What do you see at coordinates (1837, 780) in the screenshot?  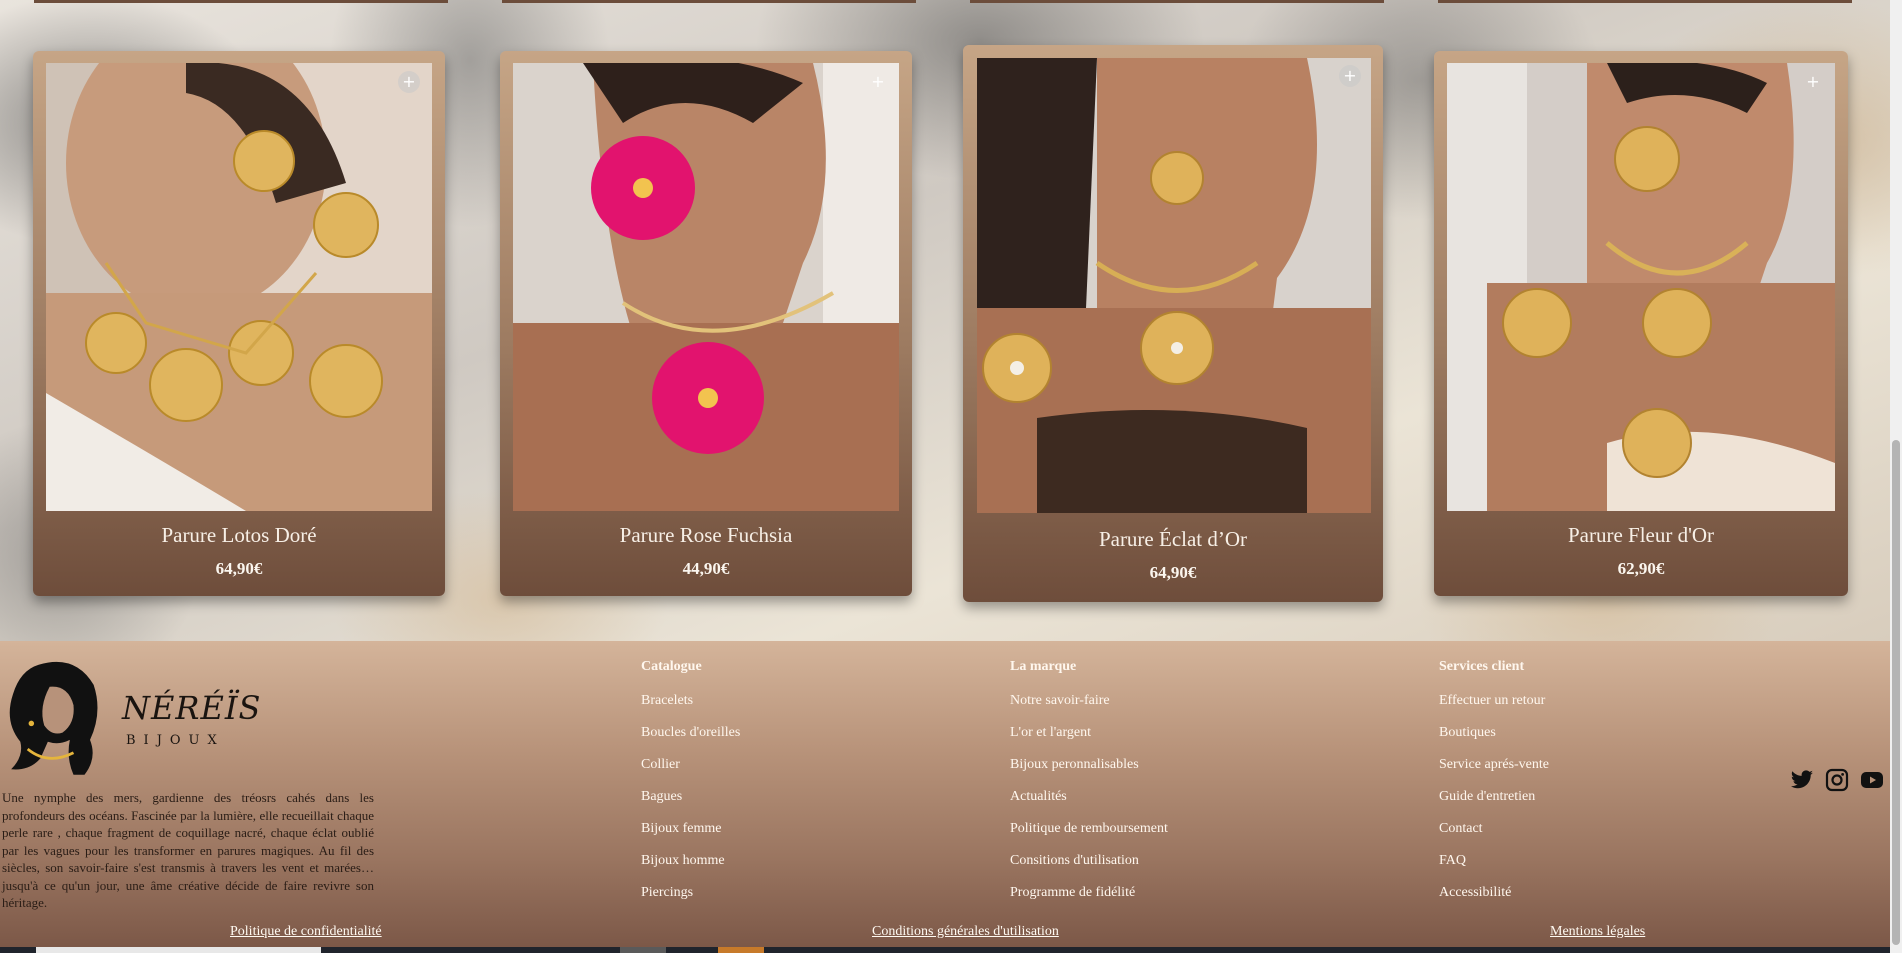 I see `instagram-icon` at bounding box center [1837, 780].